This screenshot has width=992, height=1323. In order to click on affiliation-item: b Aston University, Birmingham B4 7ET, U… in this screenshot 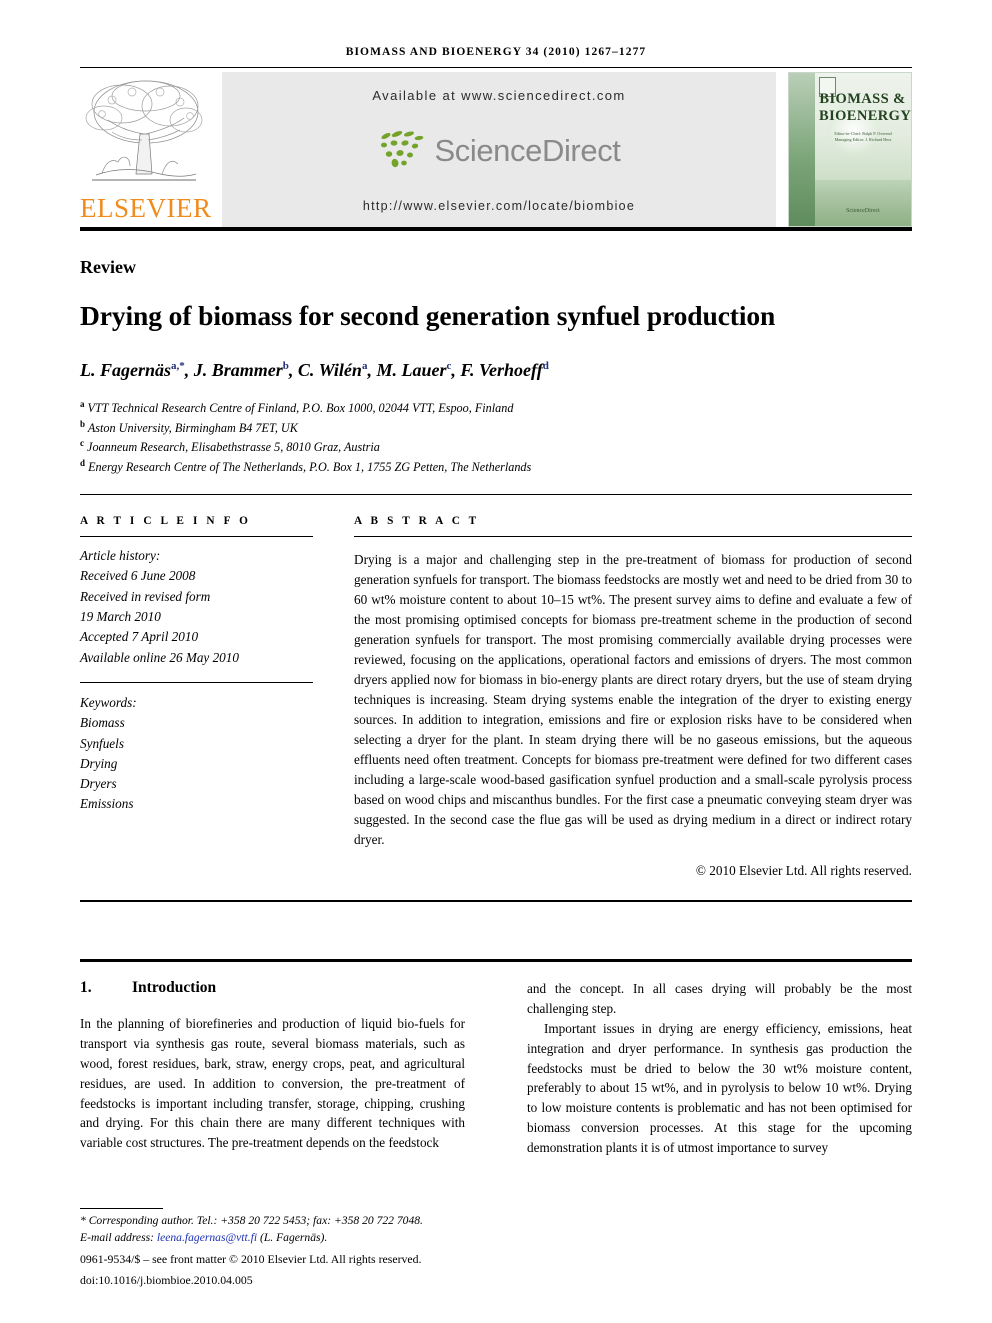, I will do `click(189, 426)`.